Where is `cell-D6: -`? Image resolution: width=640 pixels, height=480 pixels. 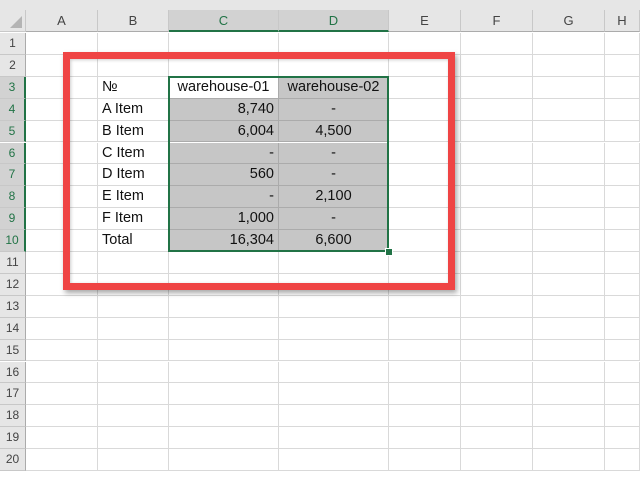 cell-D6: - is located at coordinates (334, 153).